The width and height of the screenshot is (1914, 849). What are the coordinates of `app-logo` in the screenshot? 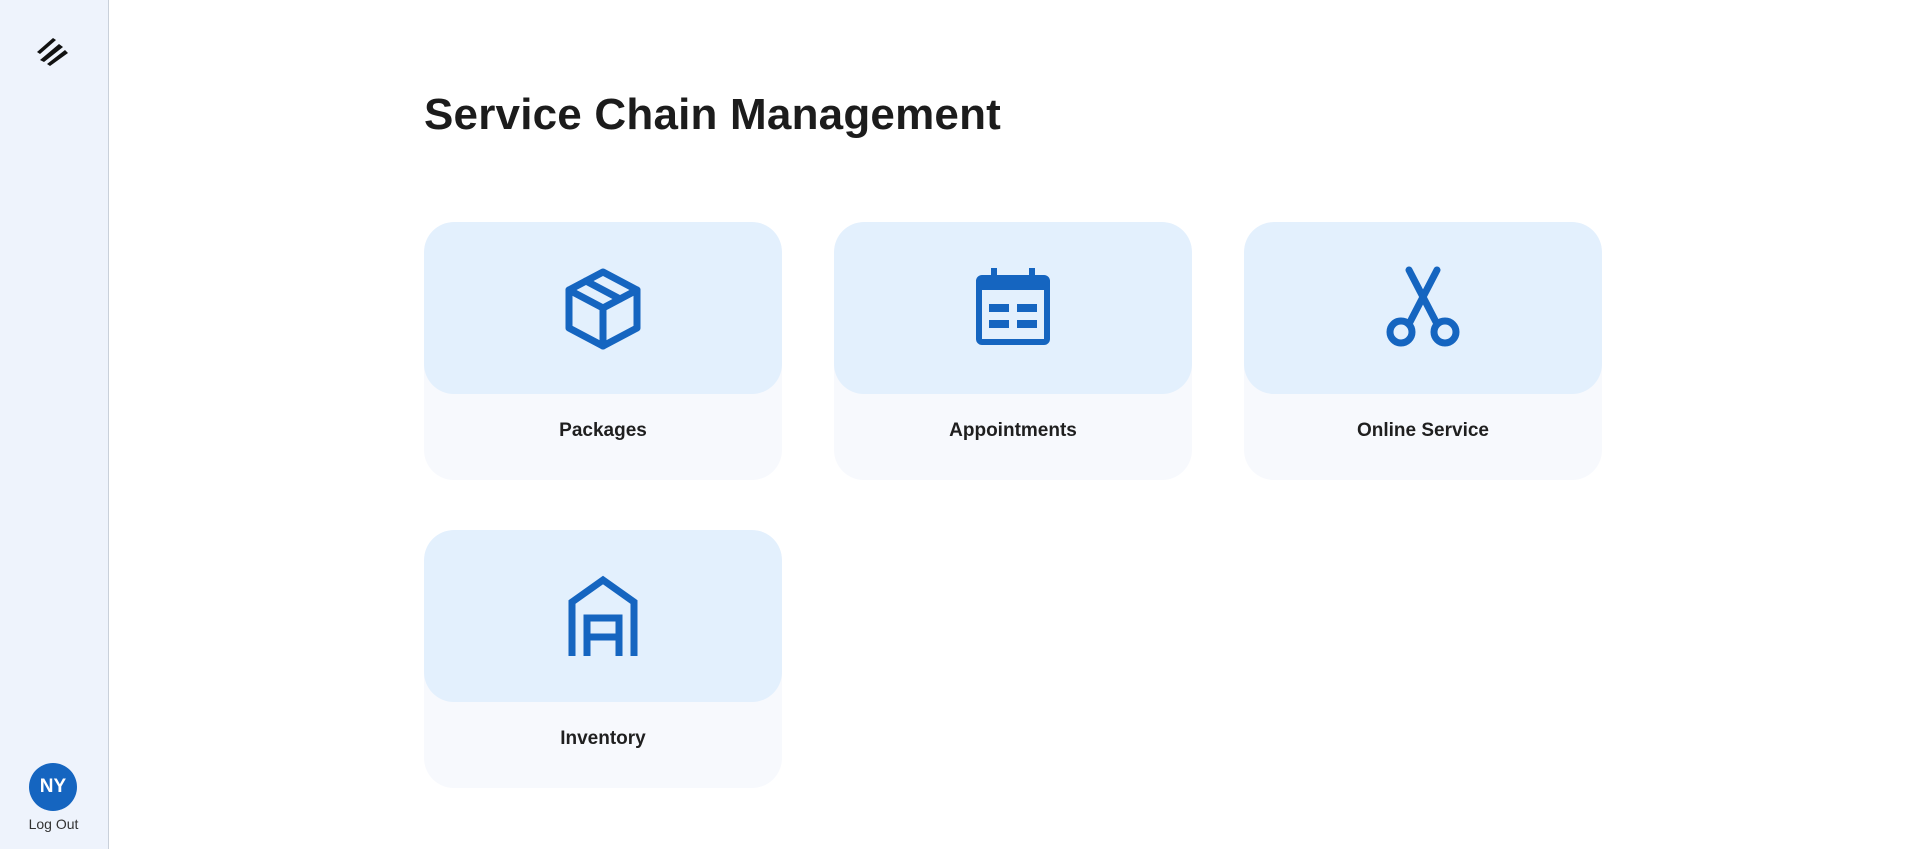 It's located at (53, 50).